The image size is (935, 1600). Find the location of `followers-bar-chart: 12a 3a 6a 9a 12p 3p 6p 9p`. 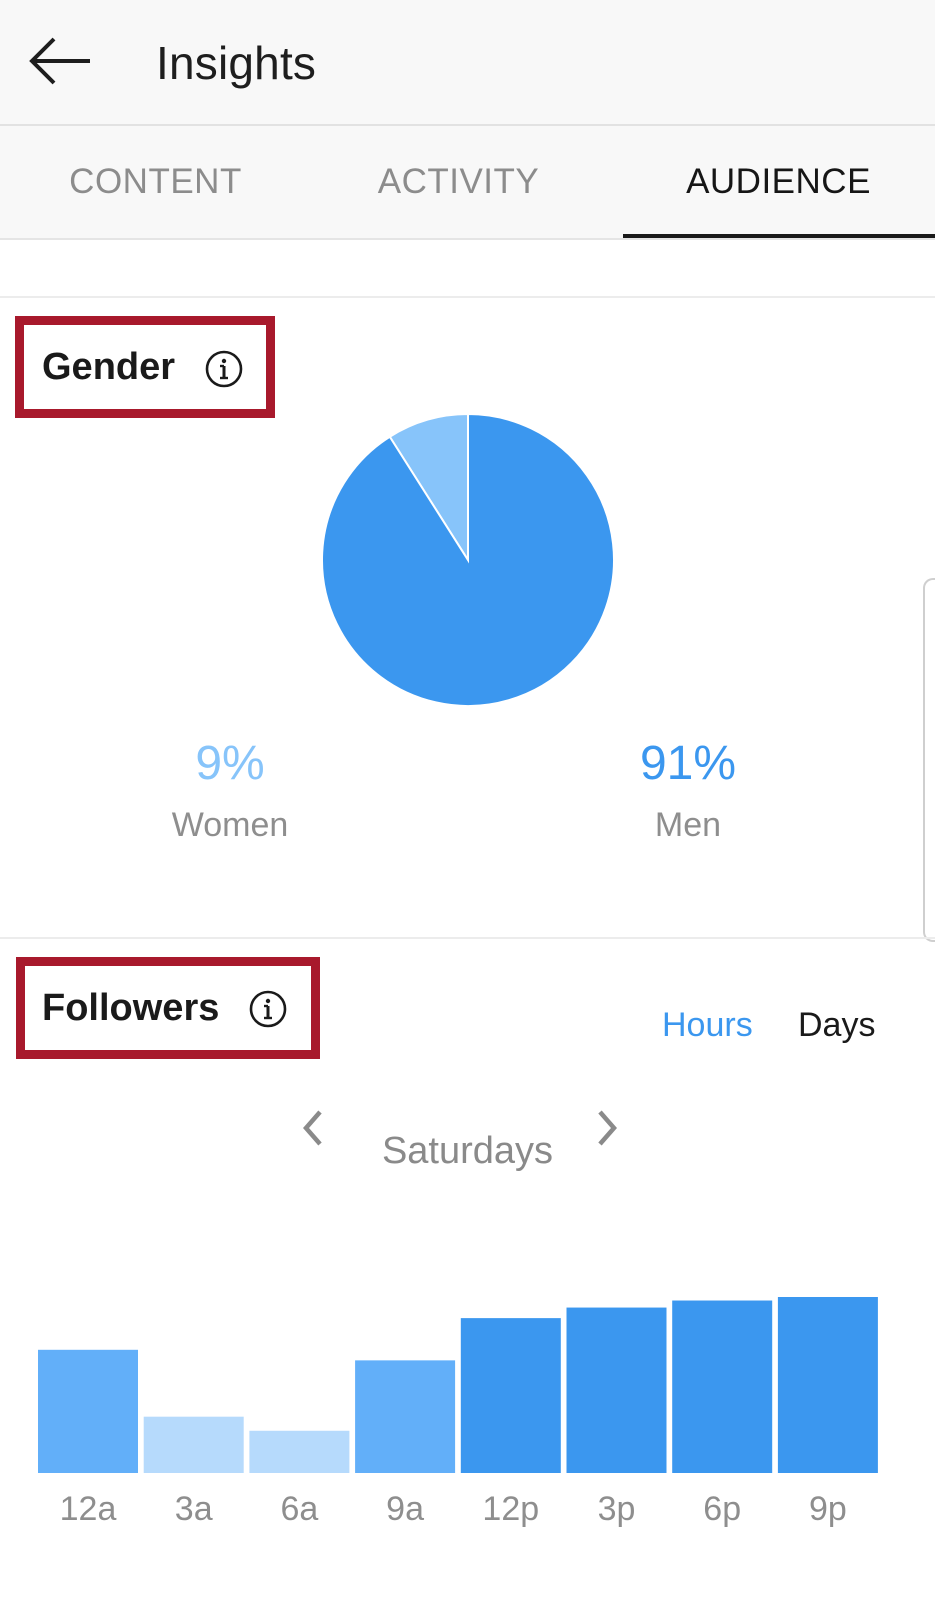

followers-bar-chart: 12a 3a 6a 9a 12p 3p 6p 9p is located at coordinates (458, 1412).